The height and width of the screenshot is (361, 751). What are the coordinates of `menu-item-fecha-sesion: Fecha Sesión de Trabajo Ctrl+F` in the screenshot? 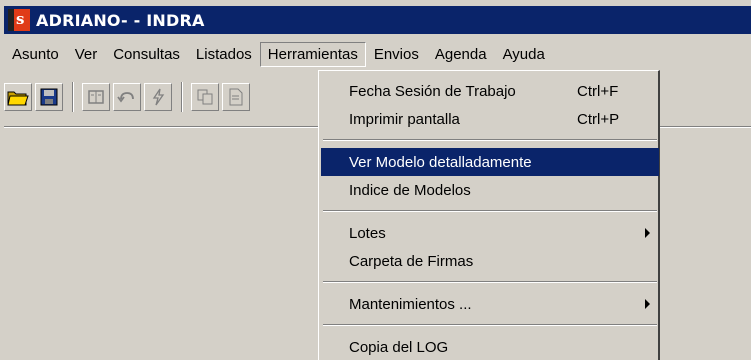 It's located at (490, 91).